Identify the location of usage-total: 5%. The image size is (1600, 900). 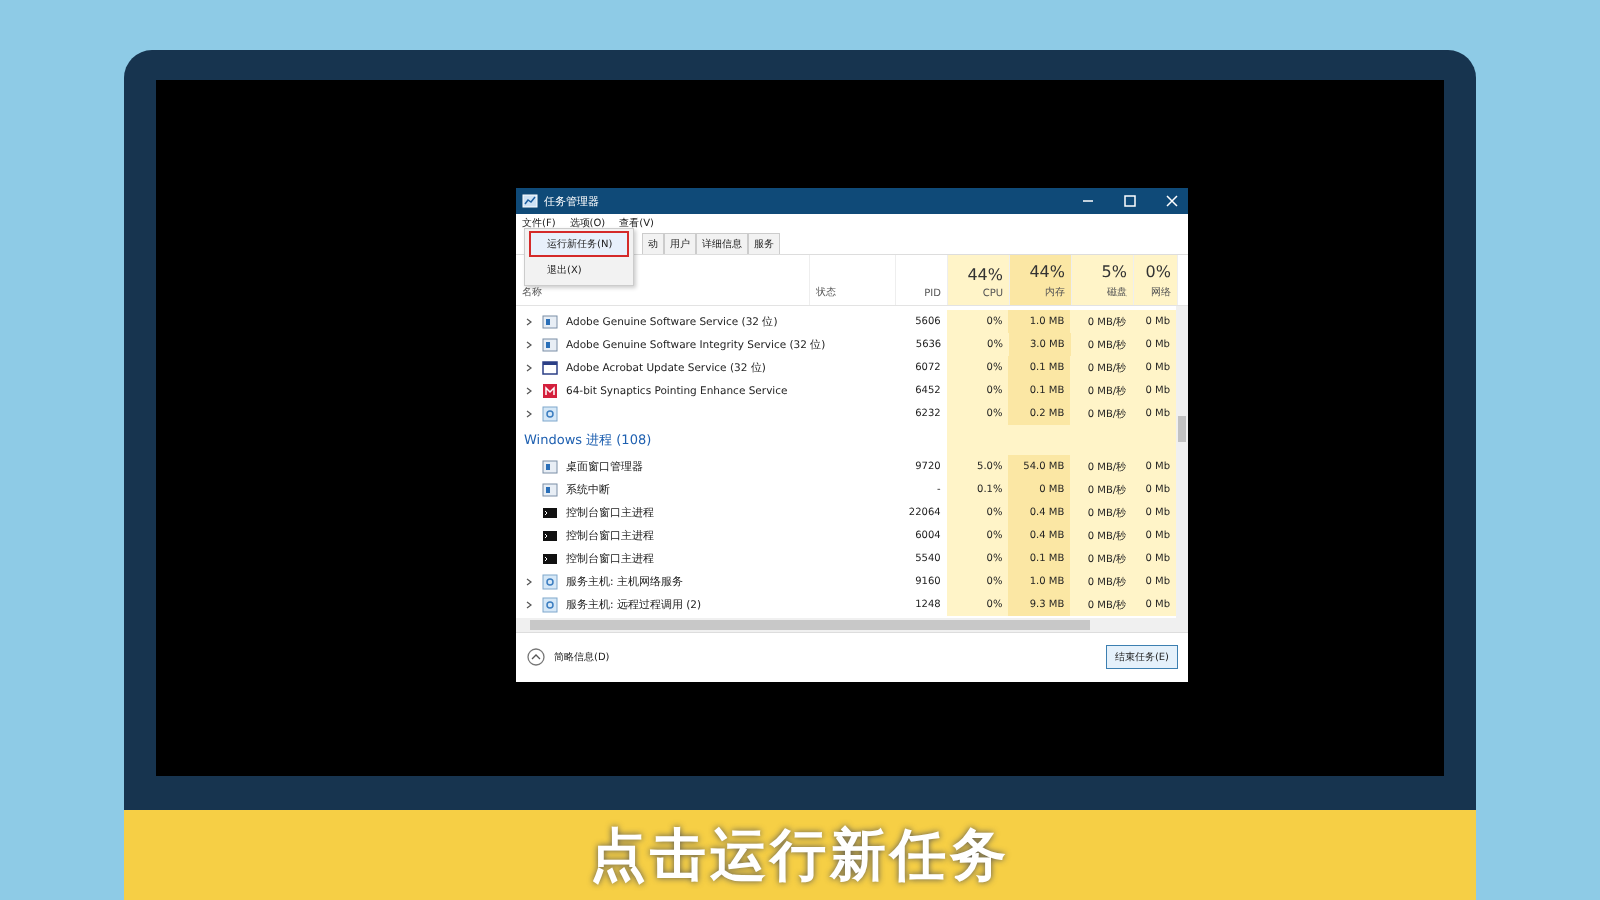
(1114, 271).